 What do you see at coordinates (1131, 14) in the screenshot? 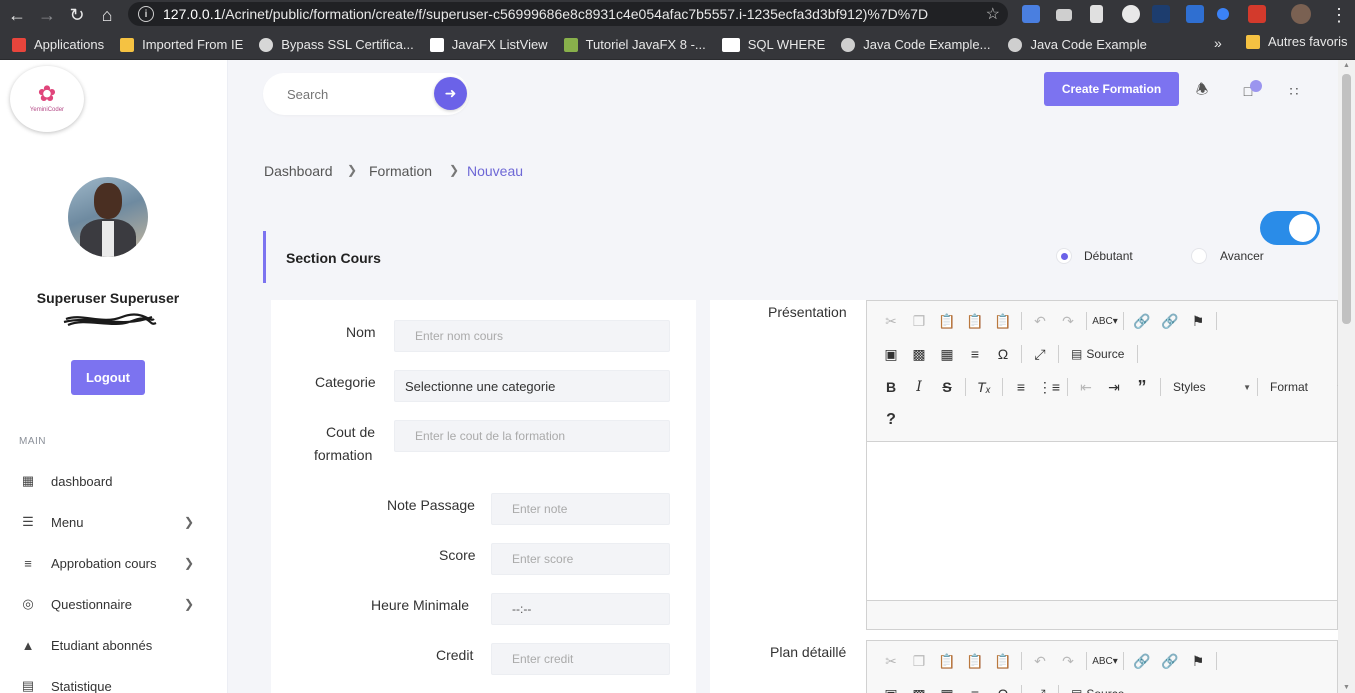
I see `circle-extension-icon` at bounding box center [1131, 14].